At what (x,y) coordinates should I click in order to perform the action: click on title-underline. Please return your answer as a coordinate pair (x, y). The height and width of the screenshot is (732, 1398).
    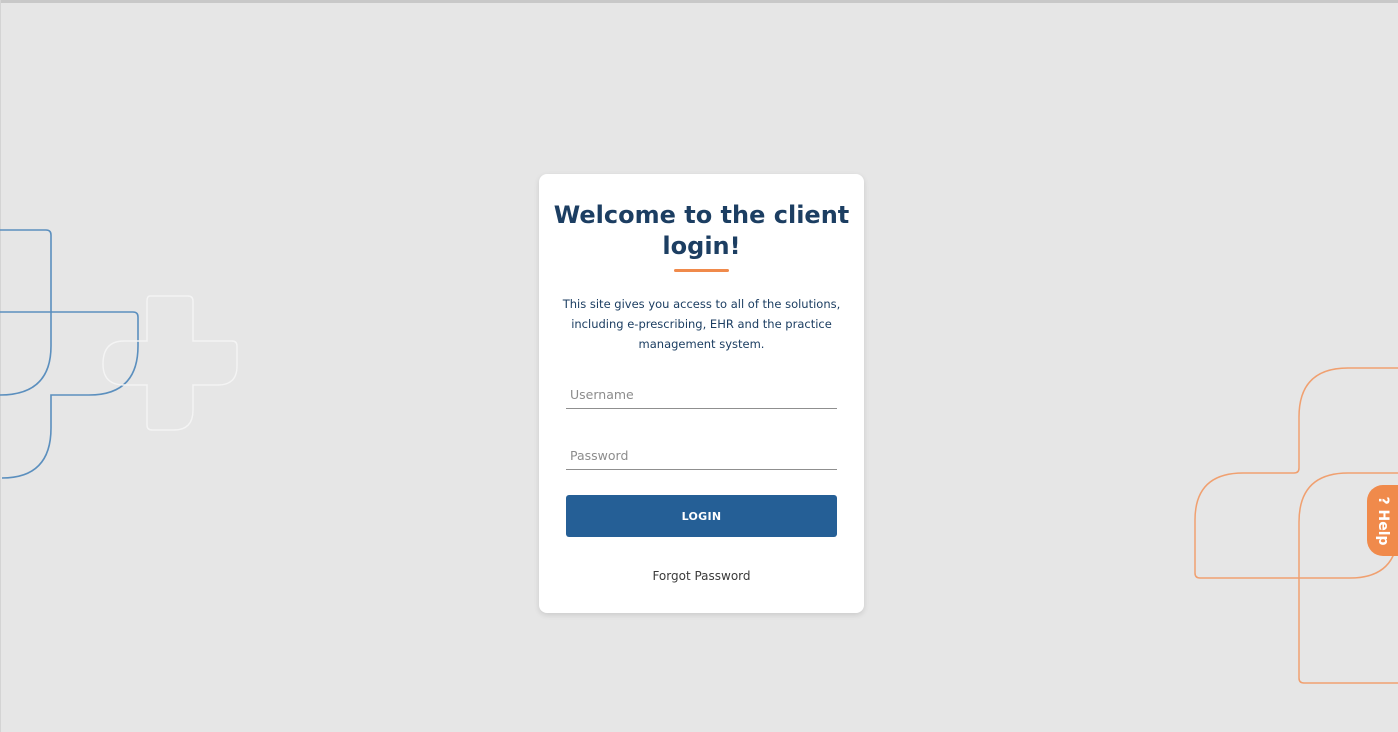
    Looking at the image, I should click on (701, 270).